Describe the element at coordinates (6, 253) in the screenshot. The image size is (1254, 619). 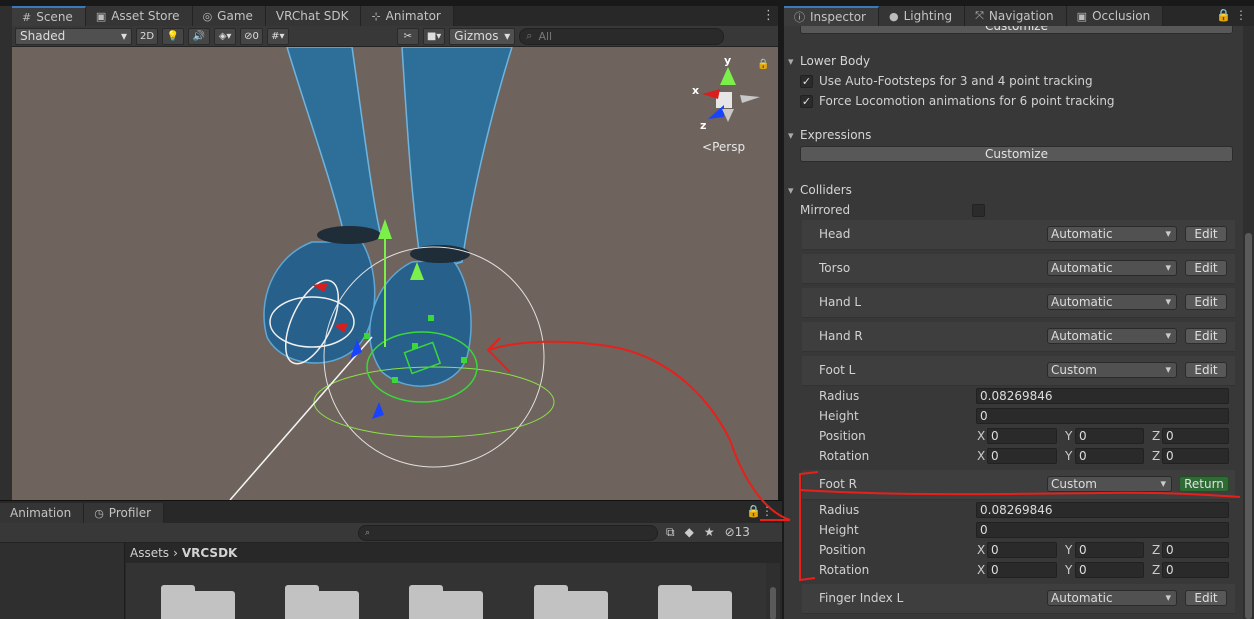
I see `hierarchy-panel-edge` at that location.